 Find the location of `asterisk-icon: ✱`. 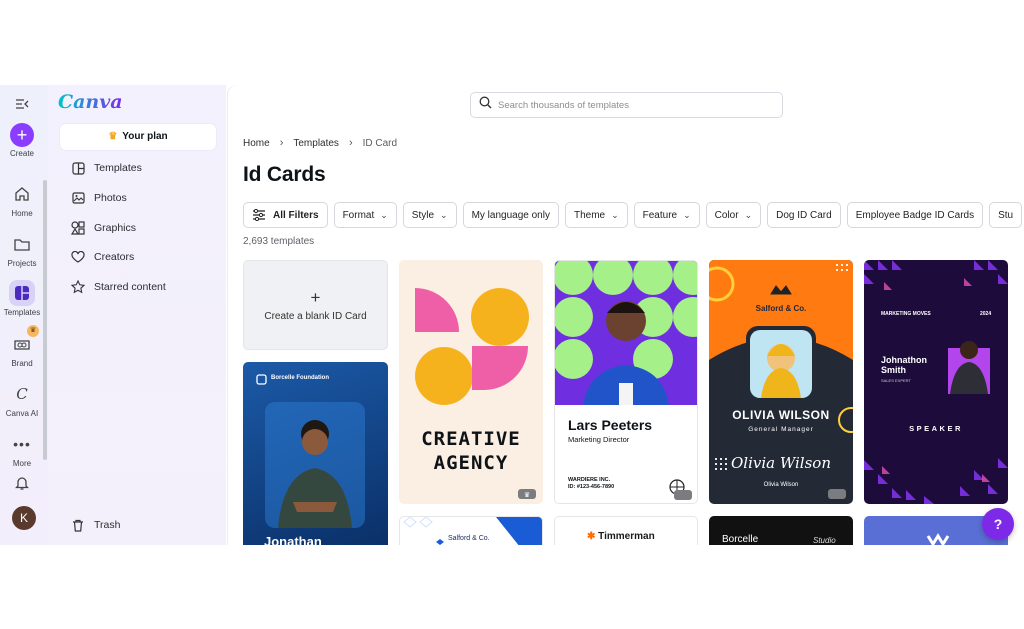

asterisk-icon: ✱ is located at coordinates (591, 536).